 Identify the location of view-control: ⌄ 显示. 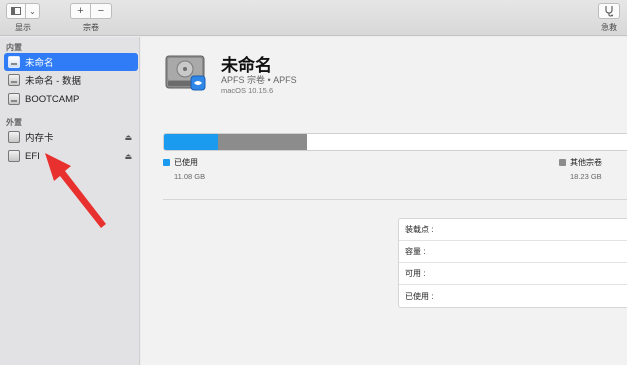
(23, 18).